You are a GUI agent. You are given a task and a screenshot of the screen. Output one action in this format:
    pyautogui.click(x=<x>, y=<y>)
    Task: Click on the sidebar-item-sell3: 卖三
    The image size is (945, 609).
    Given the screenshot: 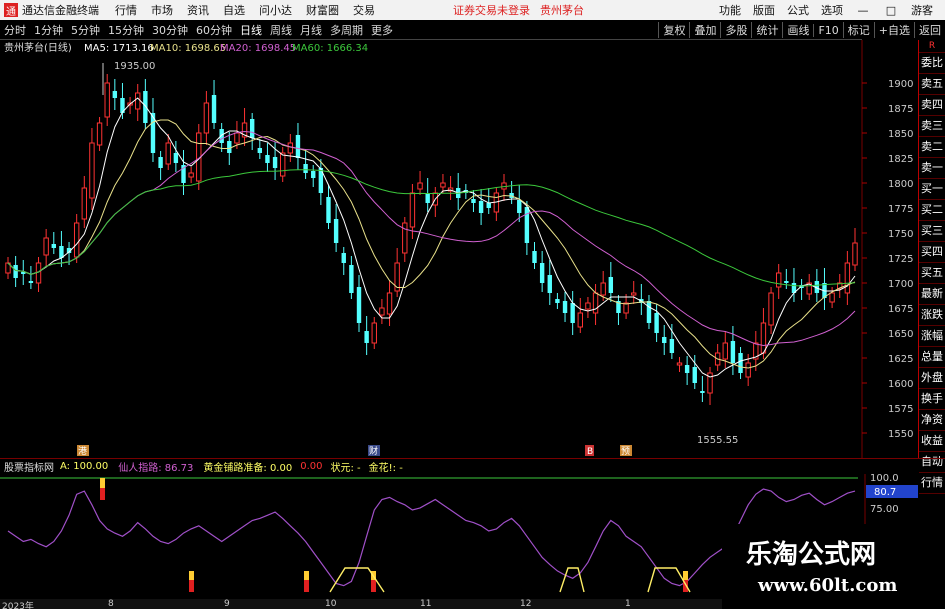 What is the action you would take?
    pyautogui.click(x=932, y=126)
    